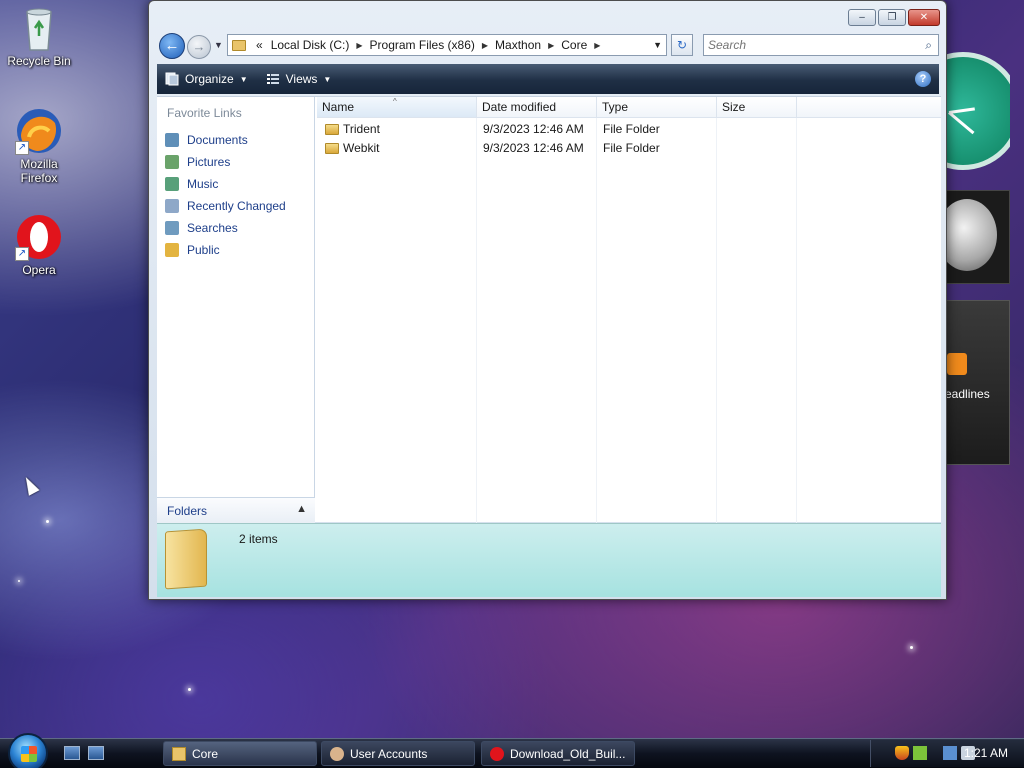 The height and width of the screenshot is (768, 1024). I want to click on desktop-icon-opera: ↗ Opera, so click(39, 245).